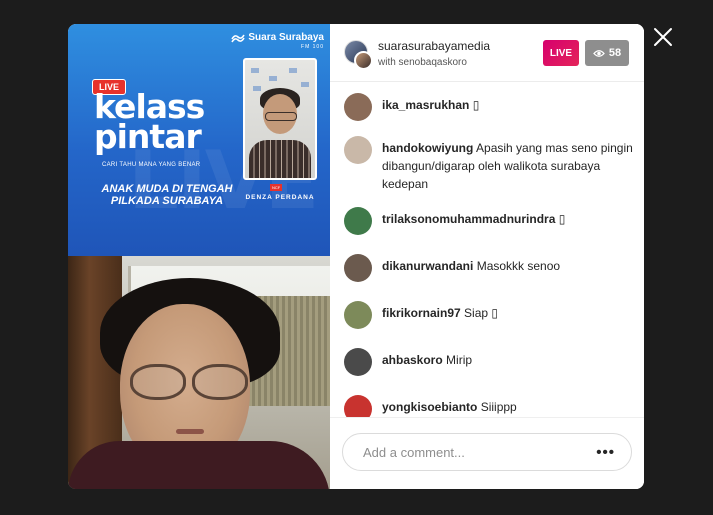 The height and width of the screenshot is (515, 713). What do you see at coordinates (498, 407) in the screenshot?
I see `comment-text: Siiippp` at bounding box center [498, 407].